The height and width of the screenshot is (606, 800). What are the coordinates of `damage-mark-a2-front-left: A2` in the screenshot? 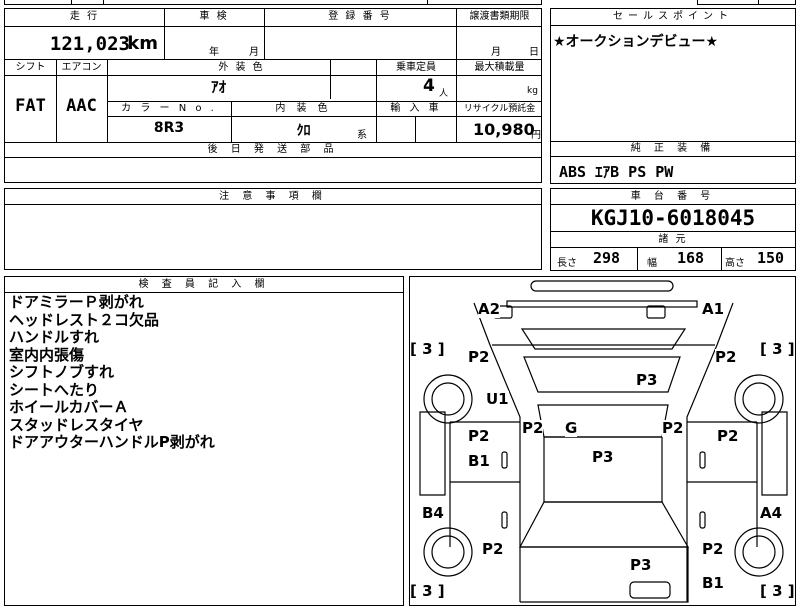 It's located at (489, 309).